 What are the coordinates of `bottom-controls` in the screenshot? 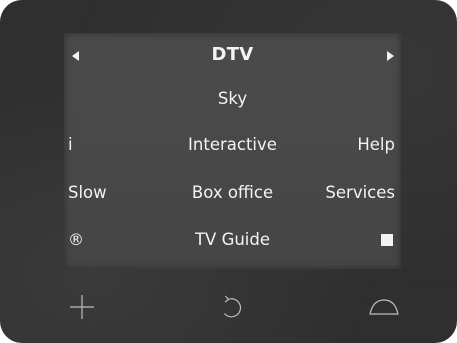 It's located at (228, 308).